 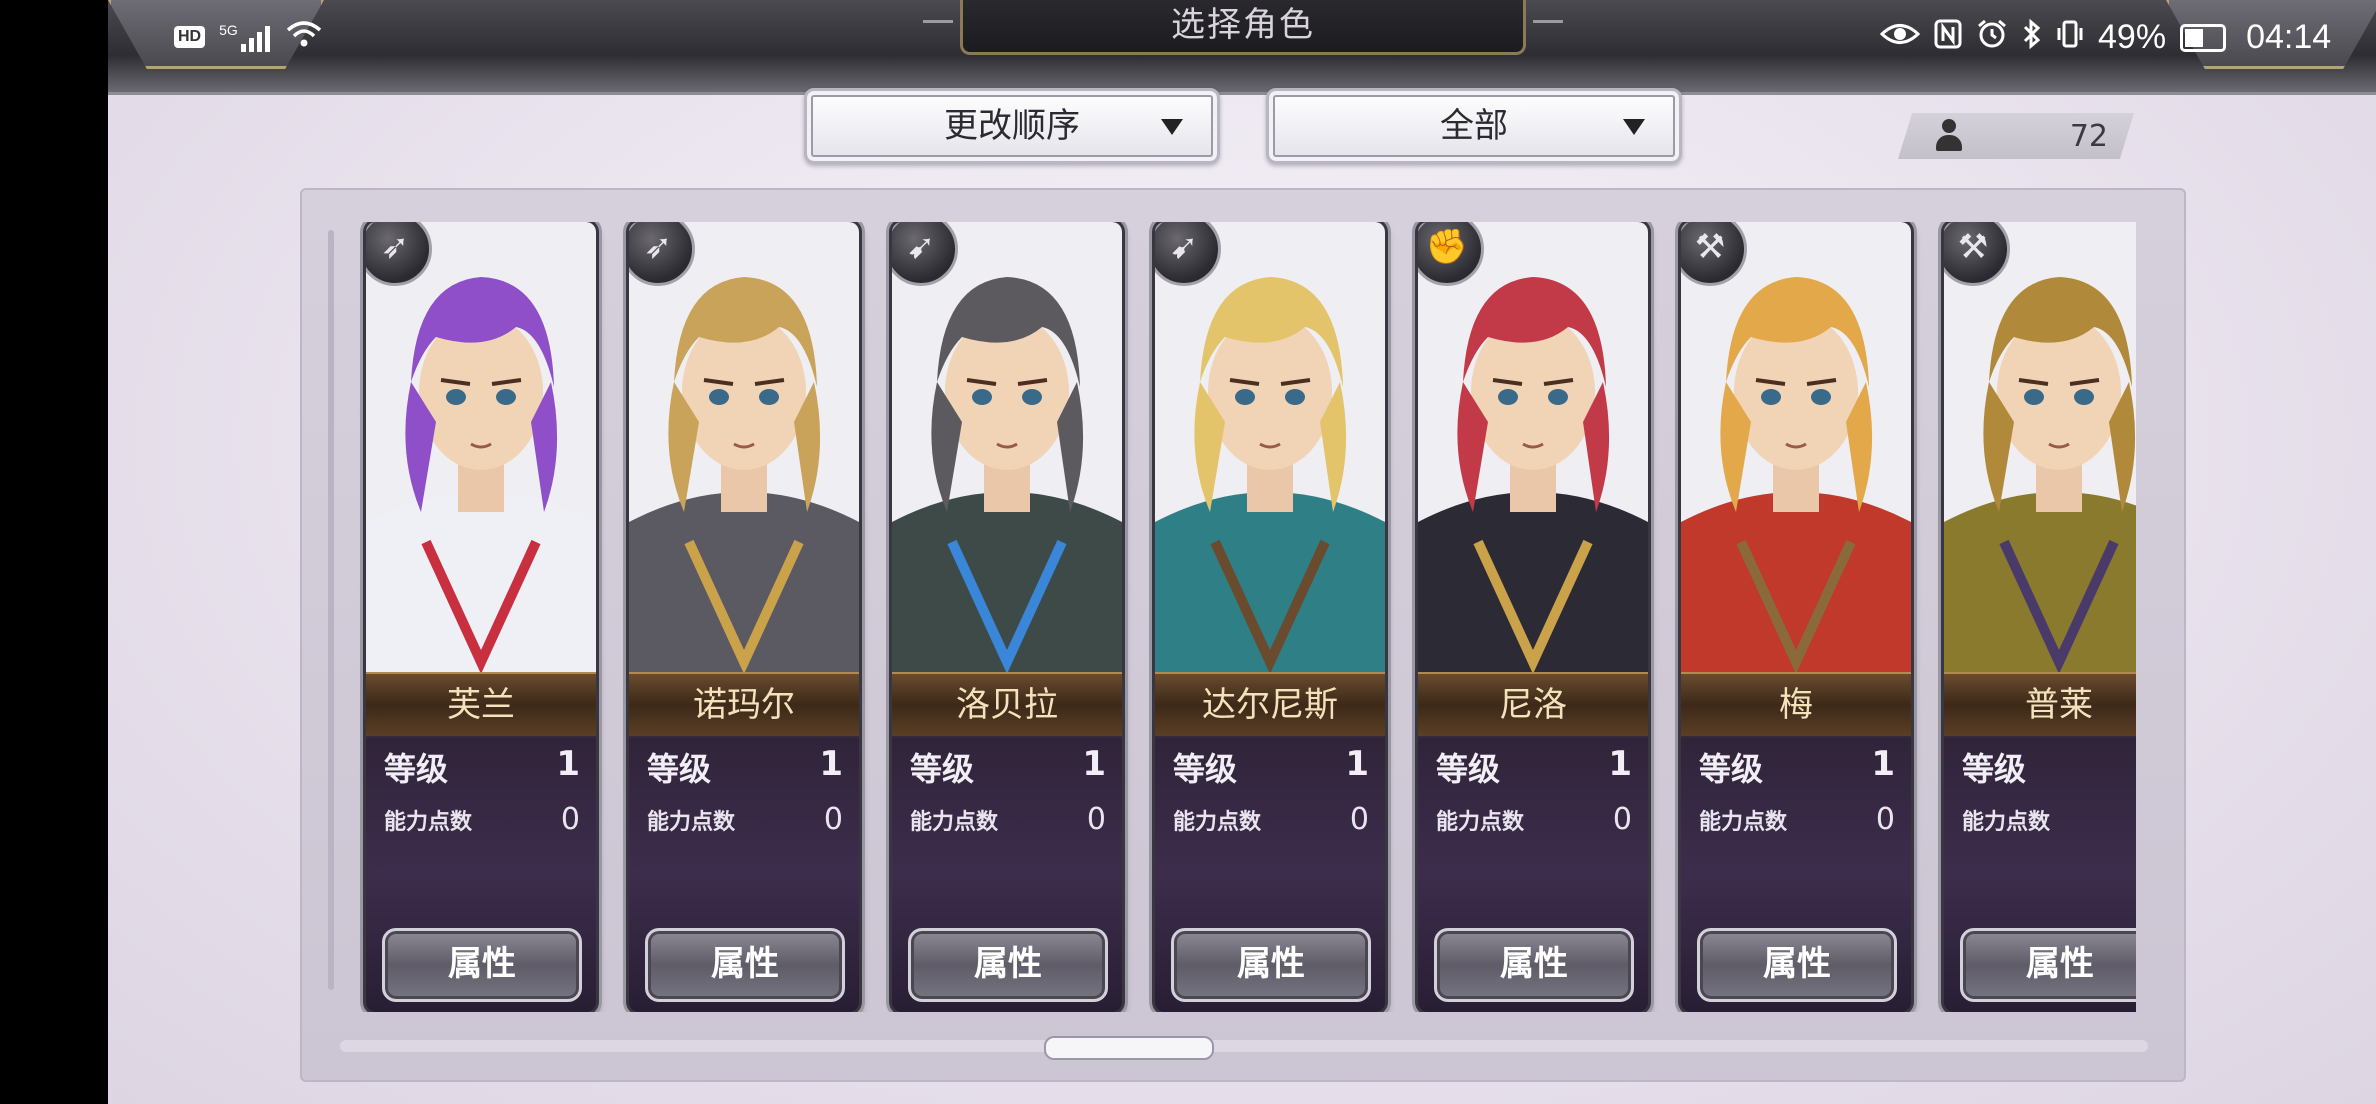 I want to click on filter-dropdown: 全部, so click(x=1474, y=126).